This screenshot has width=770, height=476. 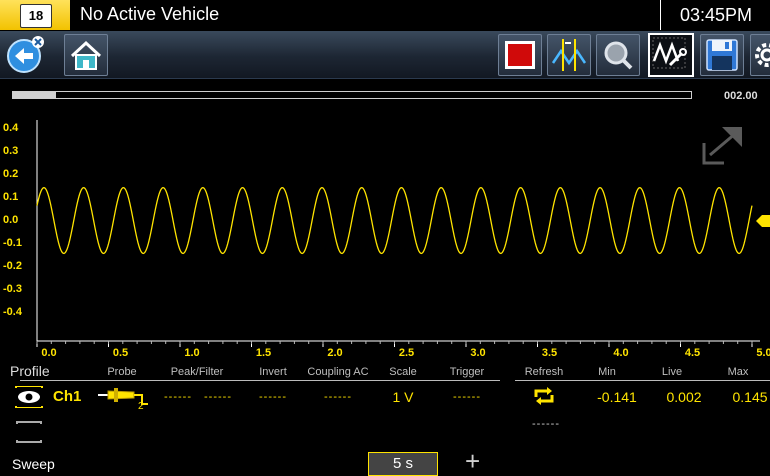 I want to click on toolbar, so click(x=385, y=55).